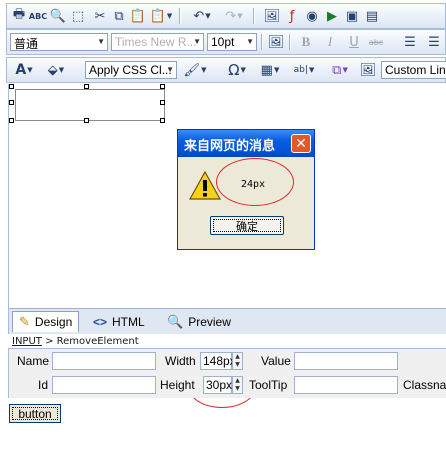 The width and height of the screenshot is (446, 464). Describe the element at coordinates (43, 385) in the screenshot. I see `id-label: Id` at that location.